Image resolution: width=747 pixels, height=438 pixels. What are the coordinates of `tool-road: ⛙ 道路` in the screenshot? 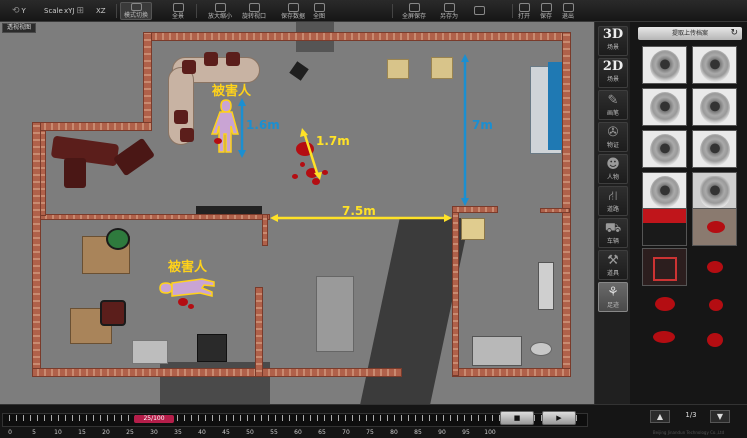 It's located at (613, 201).